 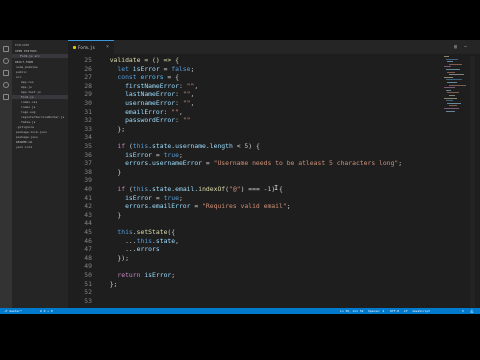 I want to click on code-line: return isError;, so click(x=138, y=275).